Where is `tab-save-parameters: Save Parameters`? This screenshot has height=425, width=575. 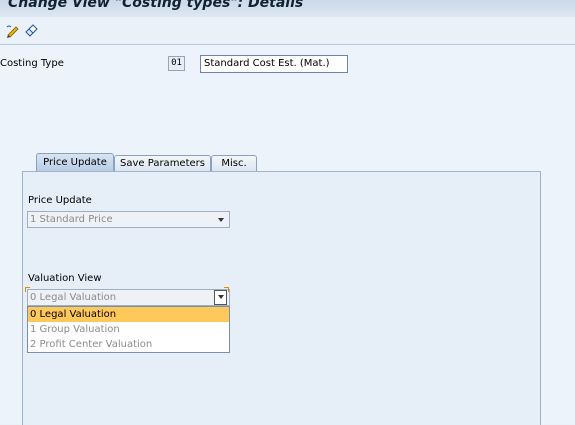 tab-save-parameters: Save Parameters is located at coordinates (162, 163).